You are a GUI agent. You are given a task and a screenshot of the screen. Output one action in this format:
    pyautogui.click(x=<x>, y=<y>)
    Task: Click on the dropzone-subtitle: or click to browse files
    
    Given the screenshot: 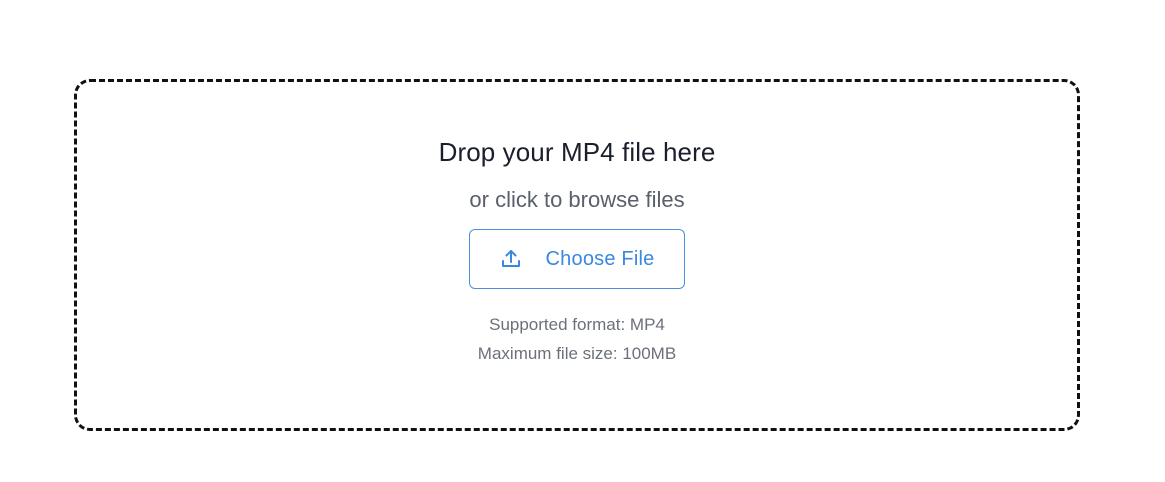 What is the action you would take?
    pyautogui.click(x=577, y=199)
    